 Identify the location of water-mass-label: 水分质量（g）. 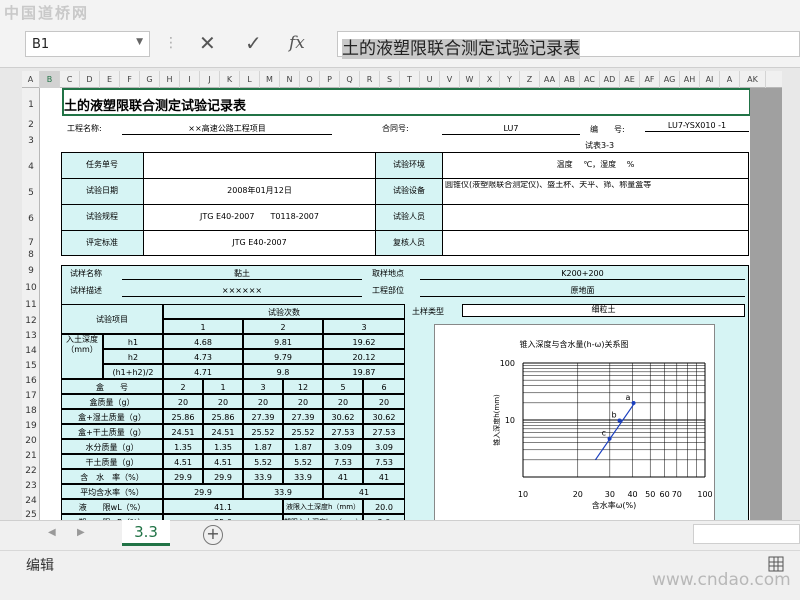
(112, 446).